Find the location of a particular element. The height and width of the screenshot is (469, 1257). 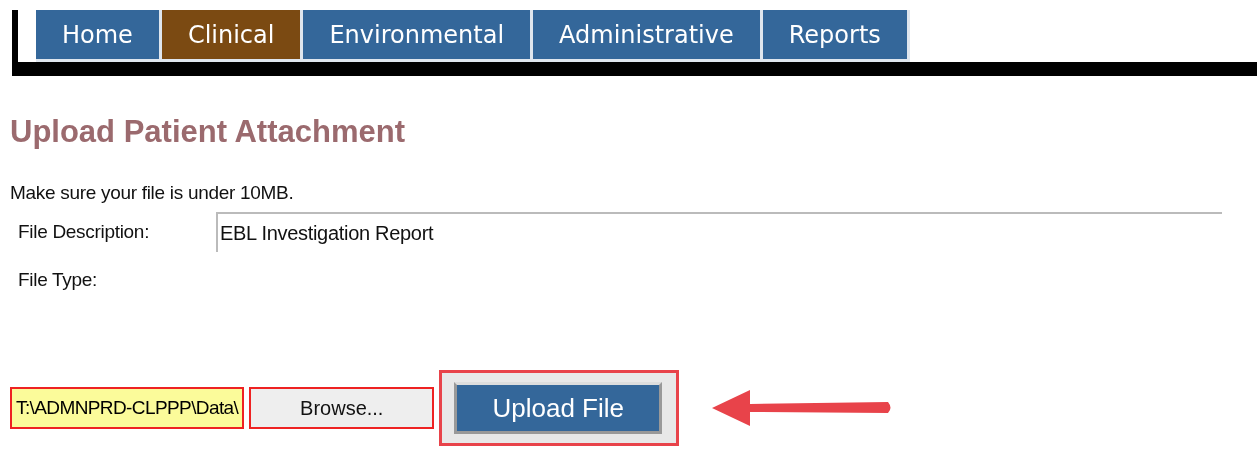

nav-tab: Clinical is located at coordinates (232, 36).